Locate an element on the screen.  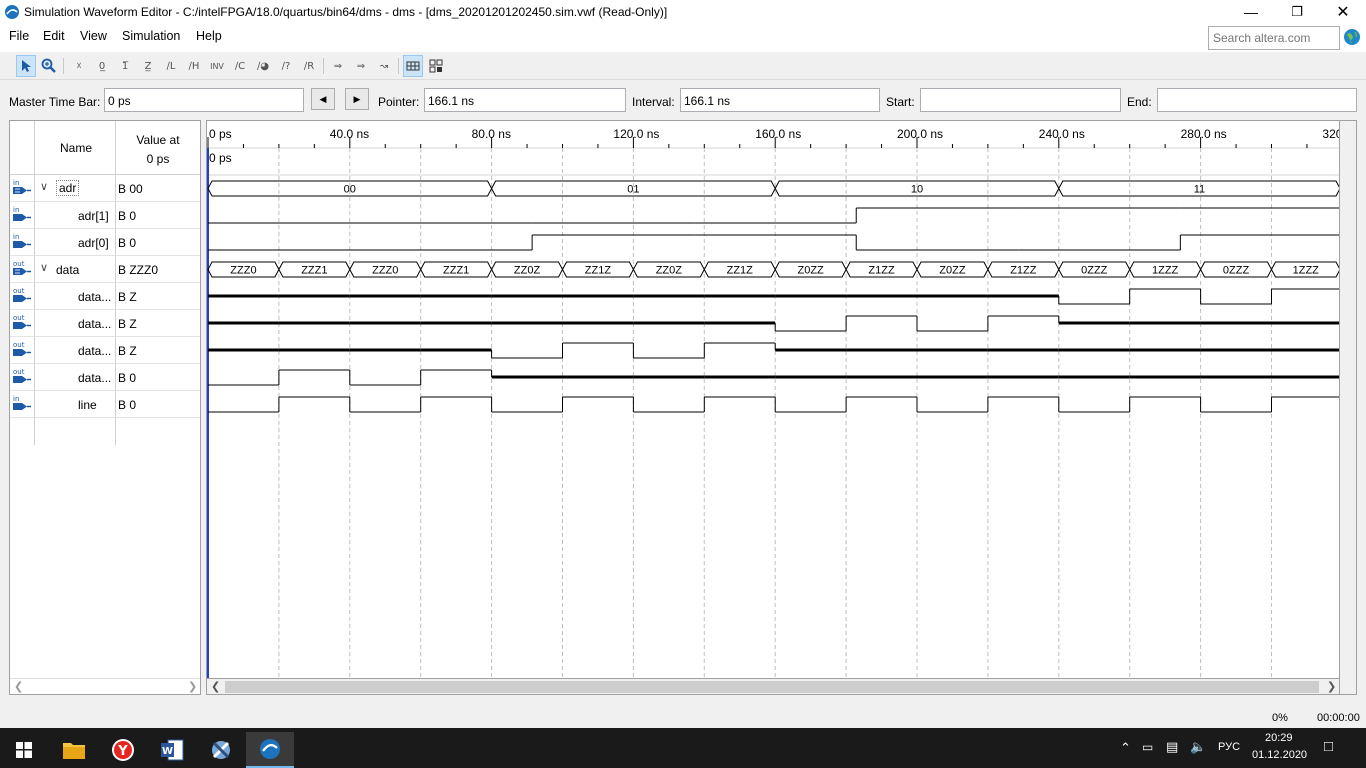
invert-button: INV is located at coordinates (217, 66).